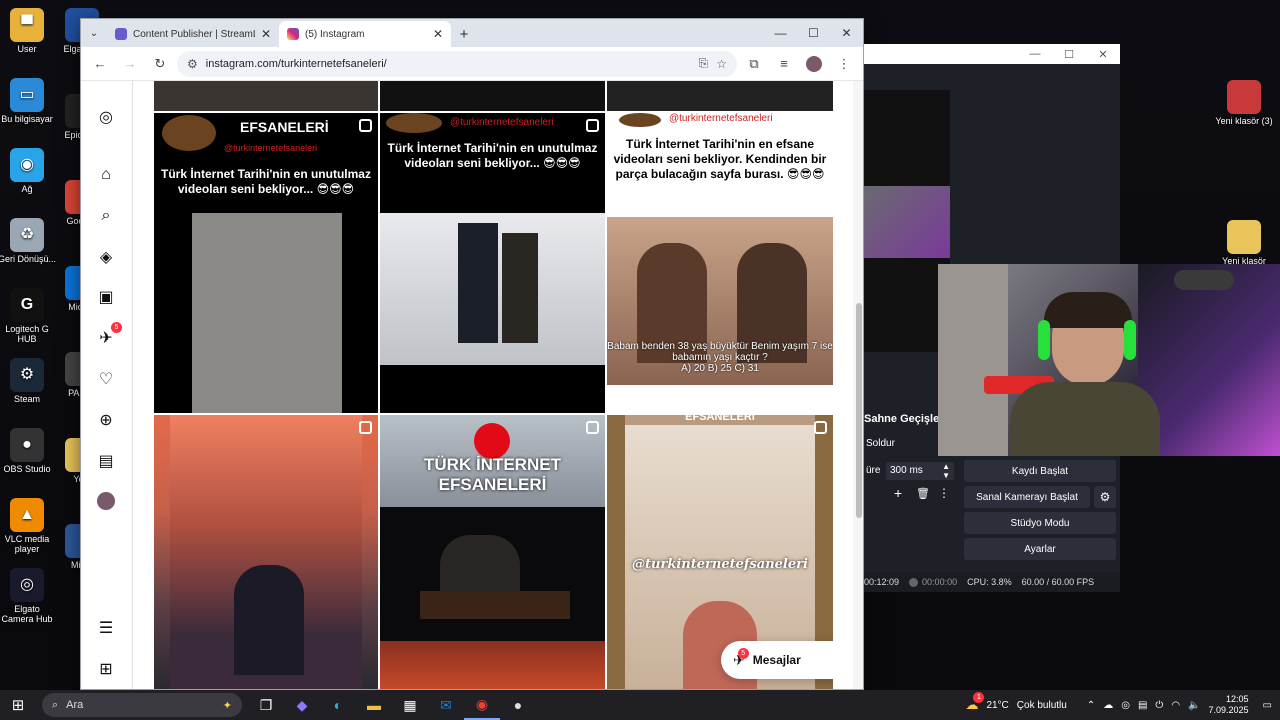 This screenshot has height=720, width=1280. Describe the element at coordinates (106, 175) in the screenshot. I see `home-icon: ⌂` at that location.